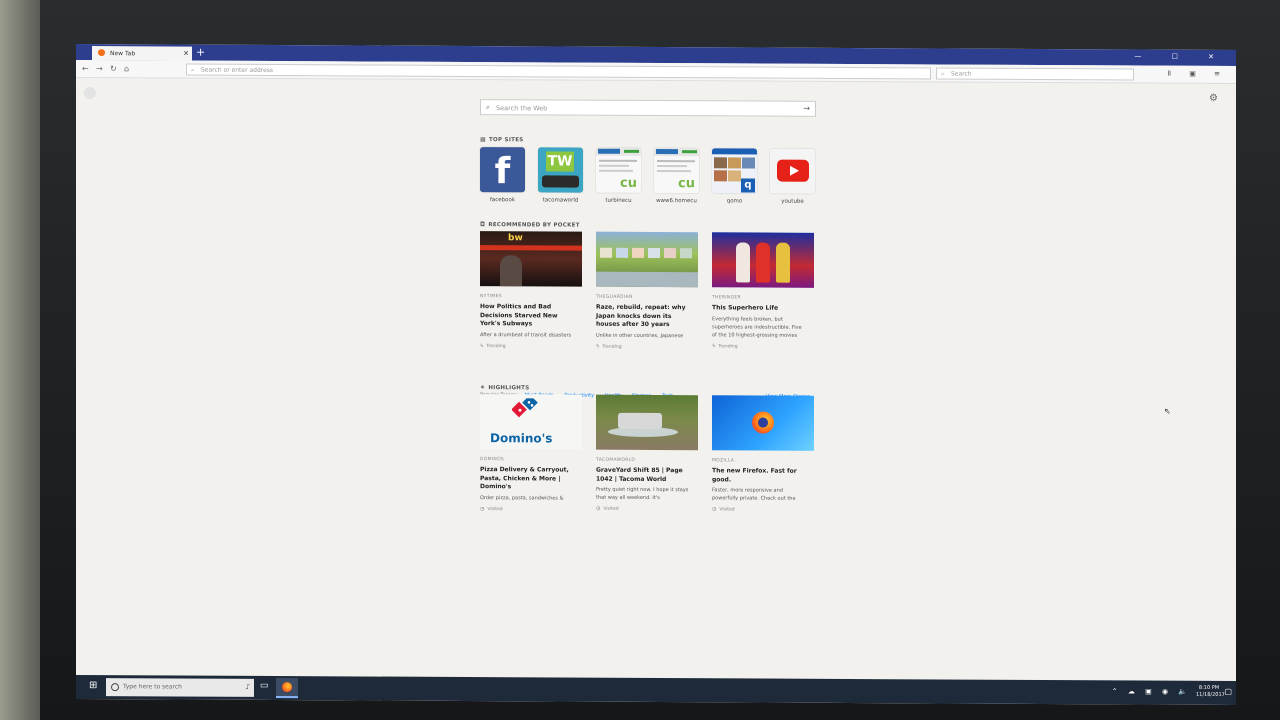 The width and height of the screenshot is (1280, 720). What do you see at coordinates (1035, 74) in the screenshot?
I see `search-bar: ⌕ Search` at bounding box center [1035, 74].